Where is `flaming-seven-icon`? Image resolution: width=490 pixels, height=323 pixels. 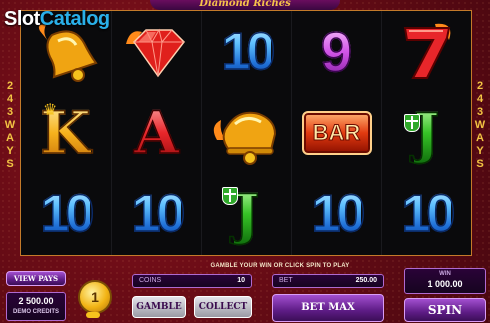 flaming-seven-icon is located at coordinates (426, 51).